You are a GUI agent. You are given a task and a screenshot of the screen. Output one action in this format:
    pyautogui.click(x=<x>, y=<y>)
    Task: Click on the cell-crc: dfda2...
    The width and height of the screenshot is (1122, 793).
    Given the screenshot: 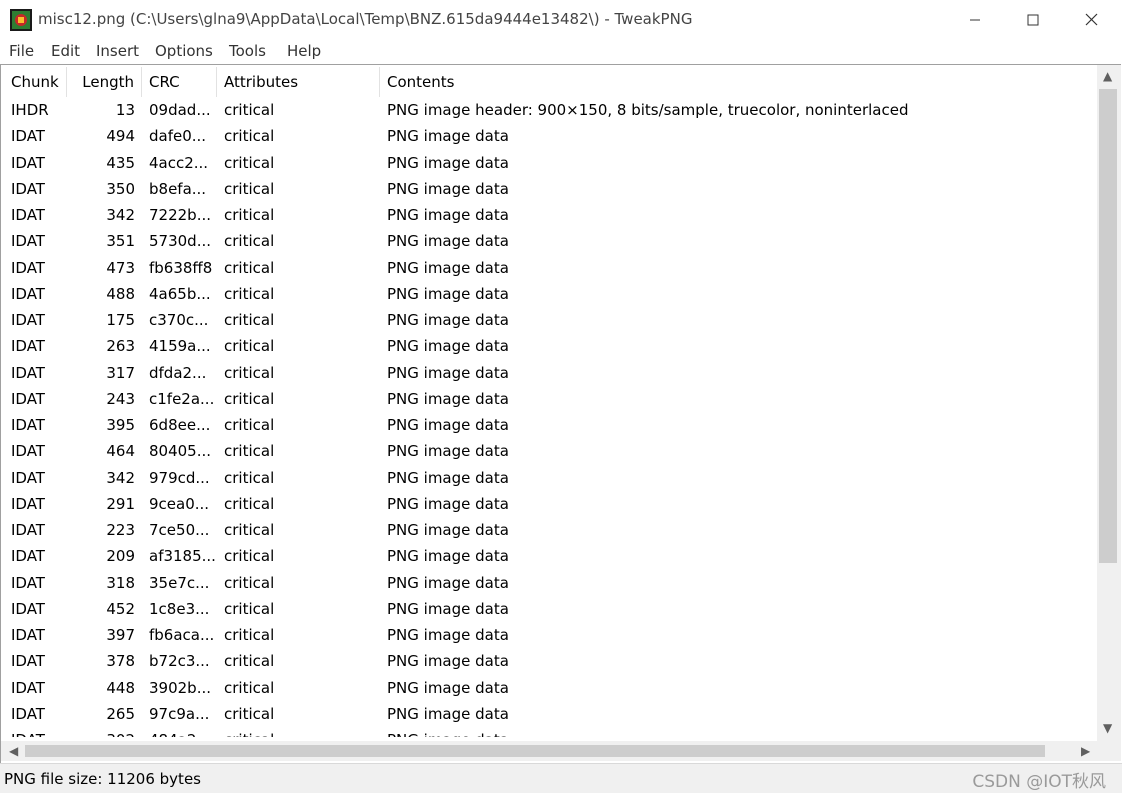 What is the action you would take?
    pyautogui.click(x=178, y=372)
    